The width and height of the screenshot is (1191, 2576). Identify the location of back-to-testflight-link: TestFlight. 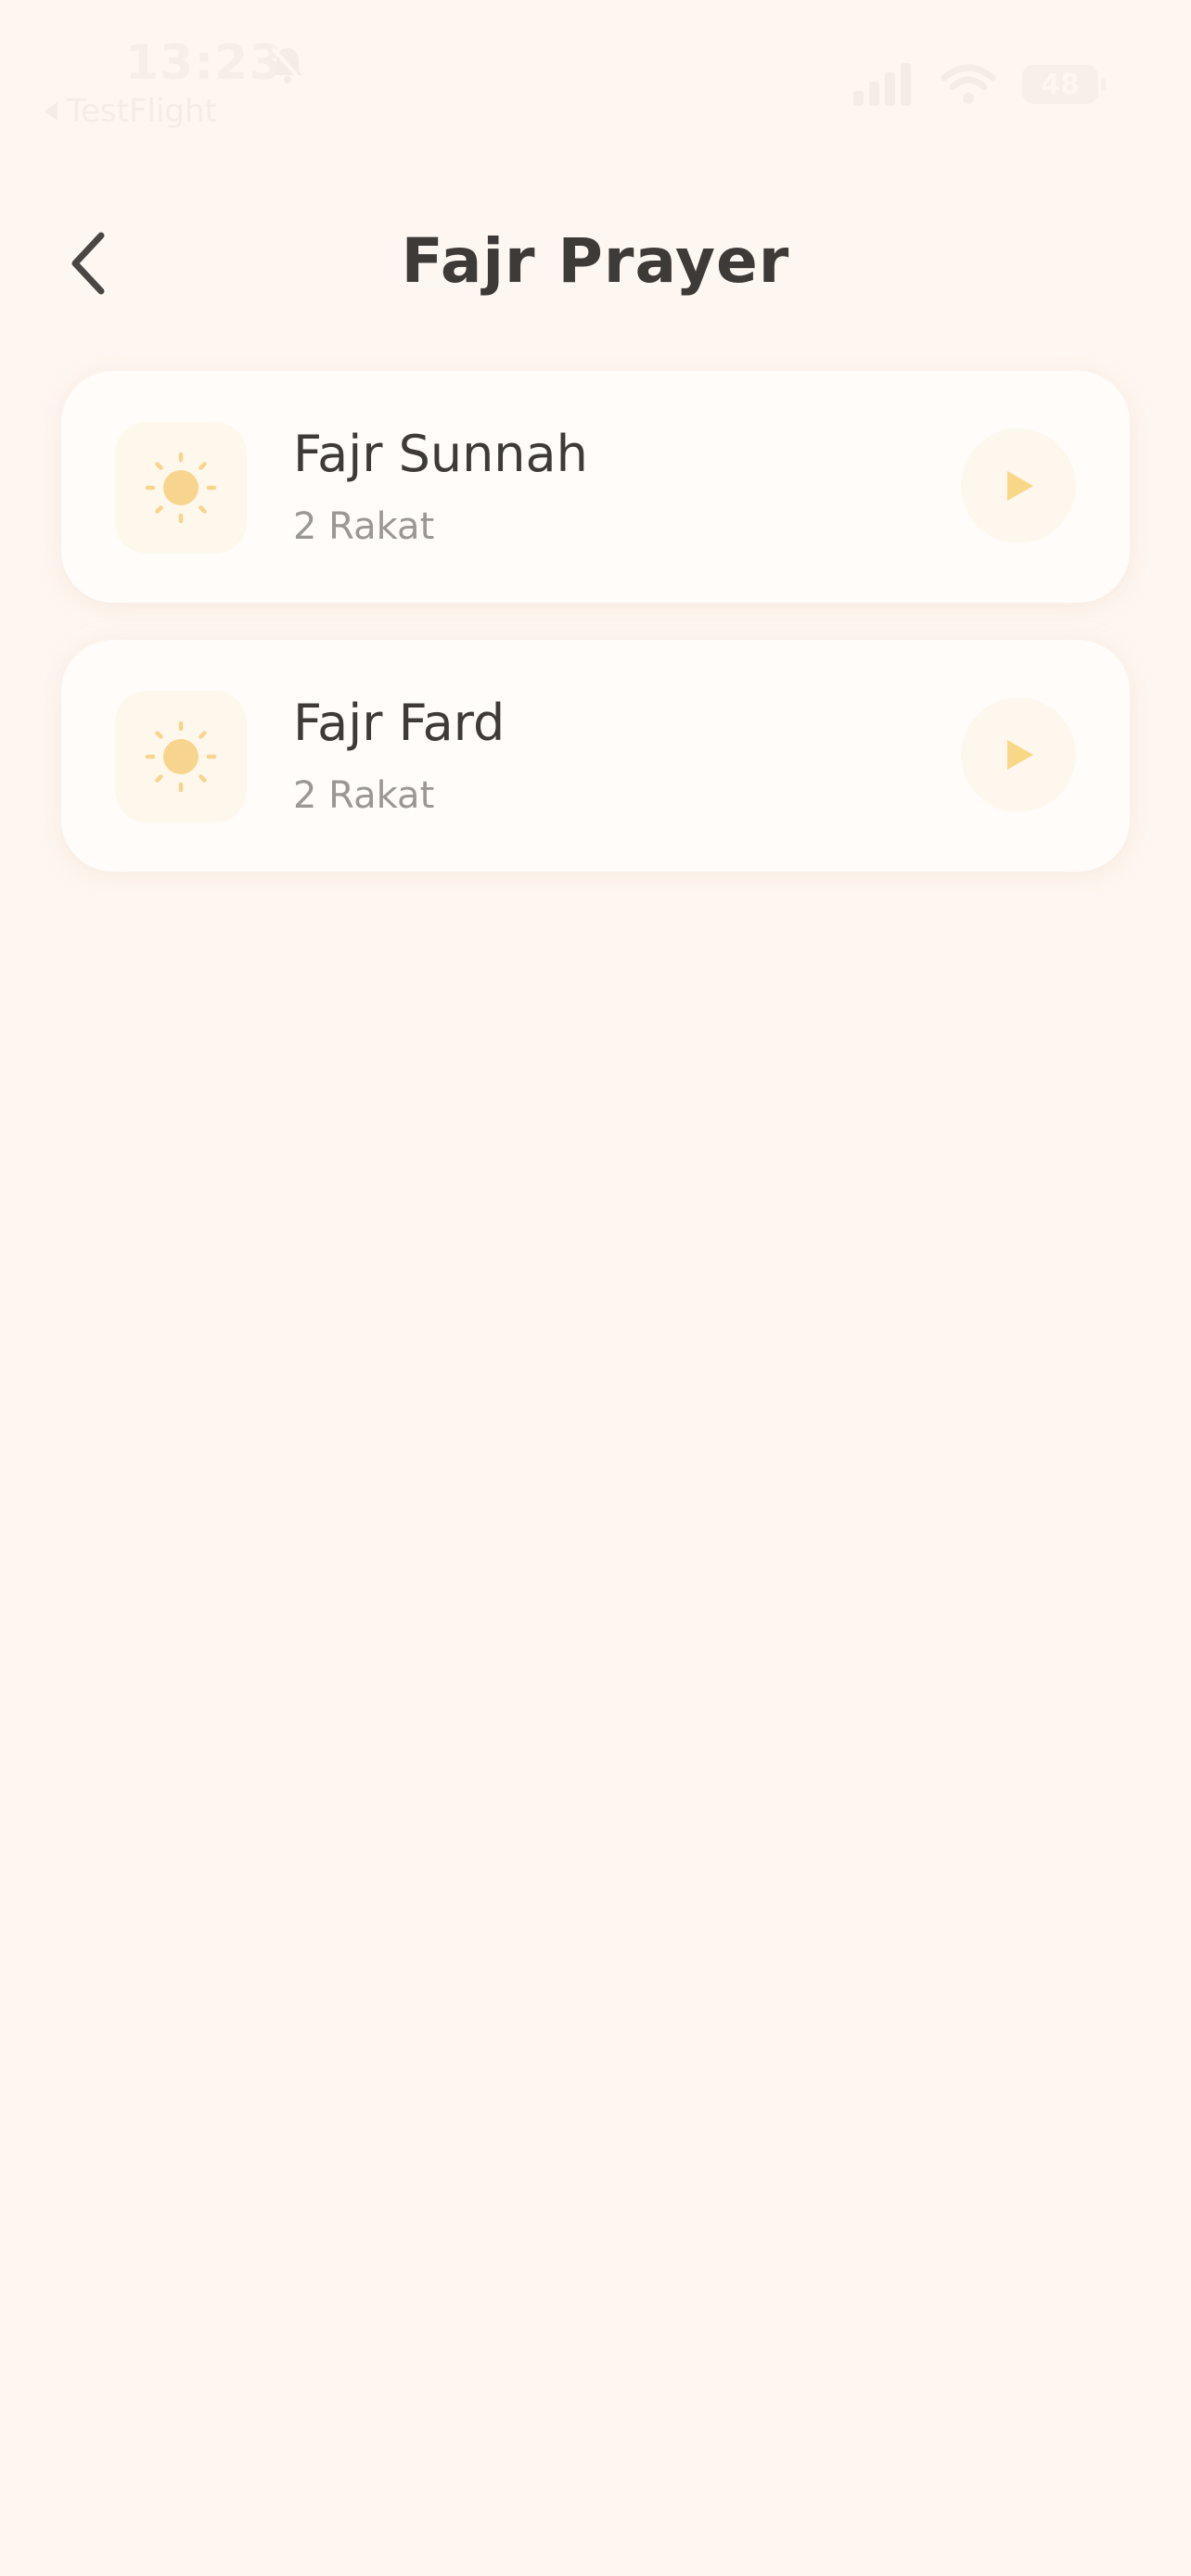
(131, 112).